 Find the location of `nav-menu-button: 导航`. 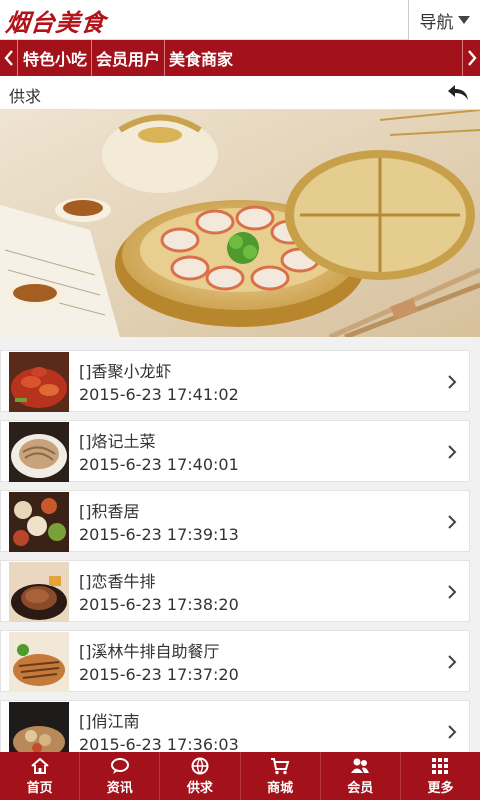

nav-menu-button: 导航 is located at coordinates (444, 20).